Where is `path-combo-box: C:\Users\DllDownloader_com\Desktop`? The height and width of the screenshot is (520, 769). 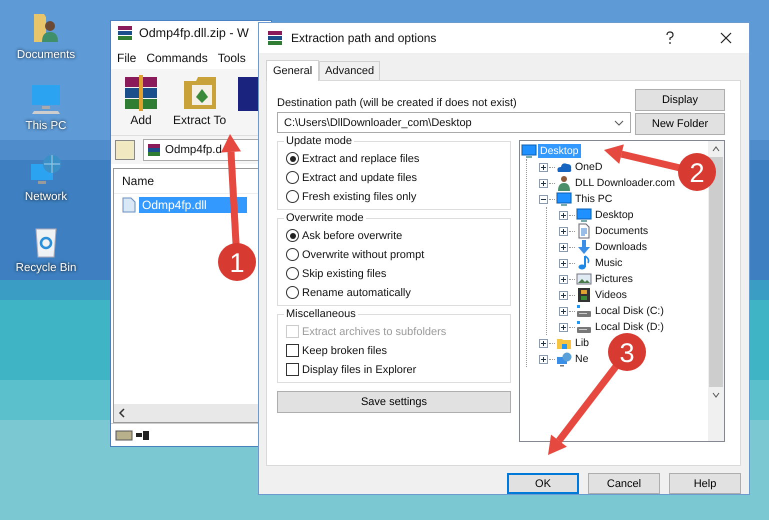
path-combo-box: C:\Users\DllDownloader_com\Desktop is located at coordinates (454, 122).